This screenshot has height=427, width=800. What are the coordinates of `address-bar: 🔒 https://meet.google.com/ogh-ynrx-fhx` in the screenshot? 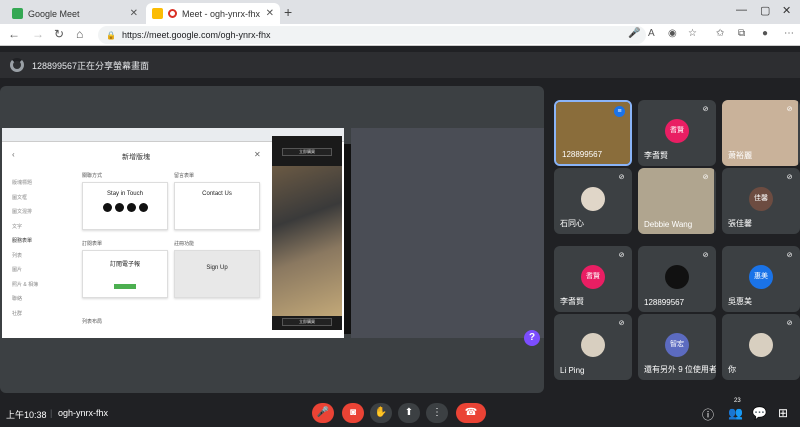 It's located at (372, 35).